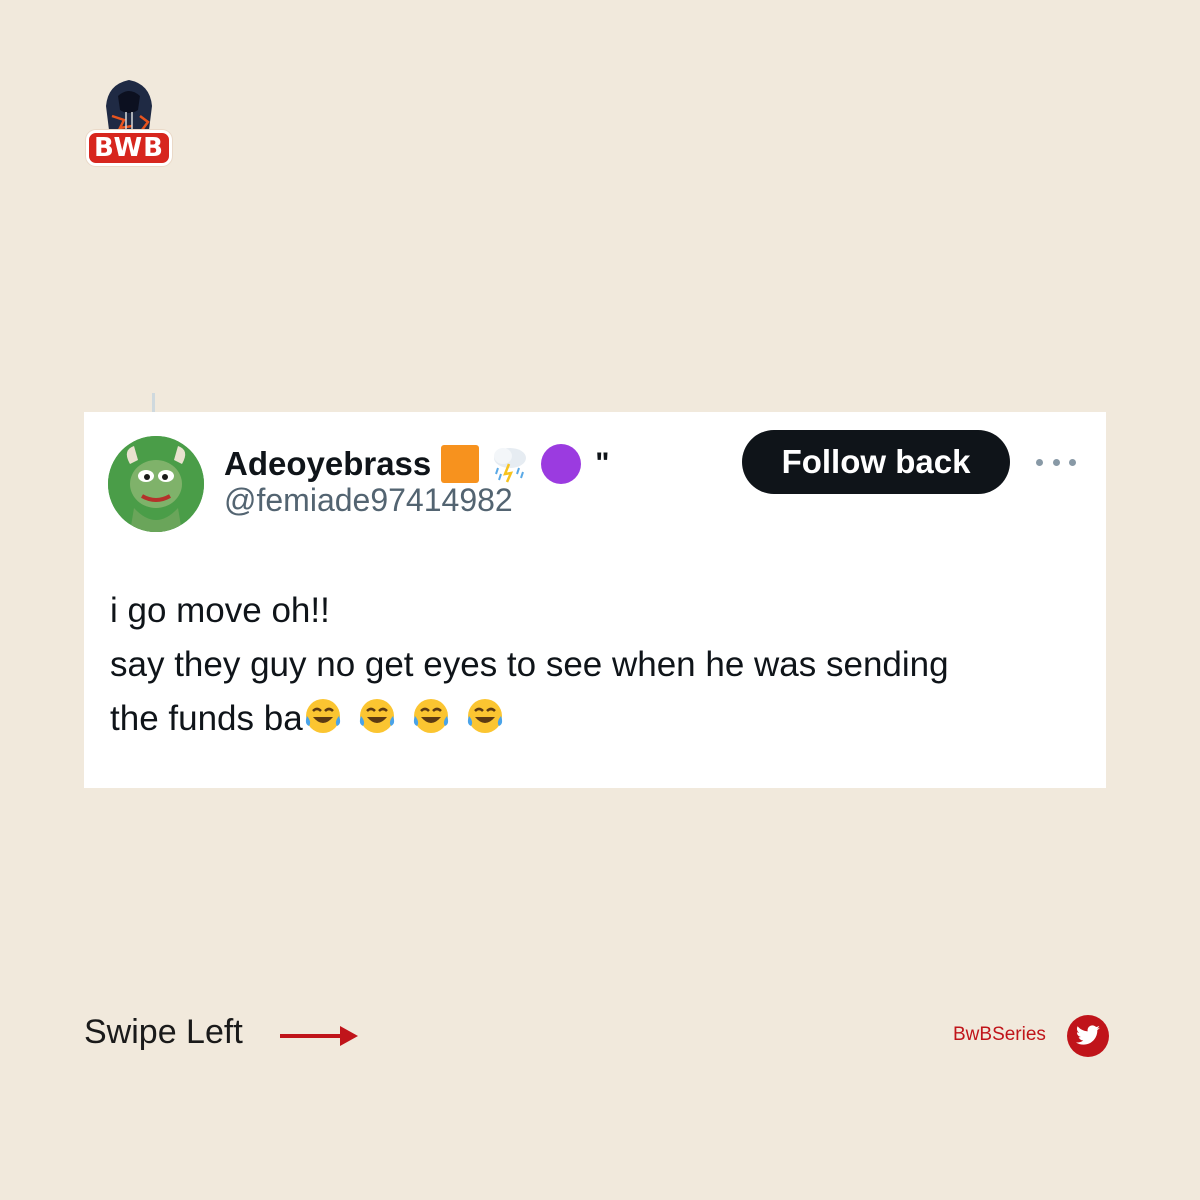 The width and height of the screenshot is (1200, 1200). I want to click on avatar-frog-icon, so click(156, 484).